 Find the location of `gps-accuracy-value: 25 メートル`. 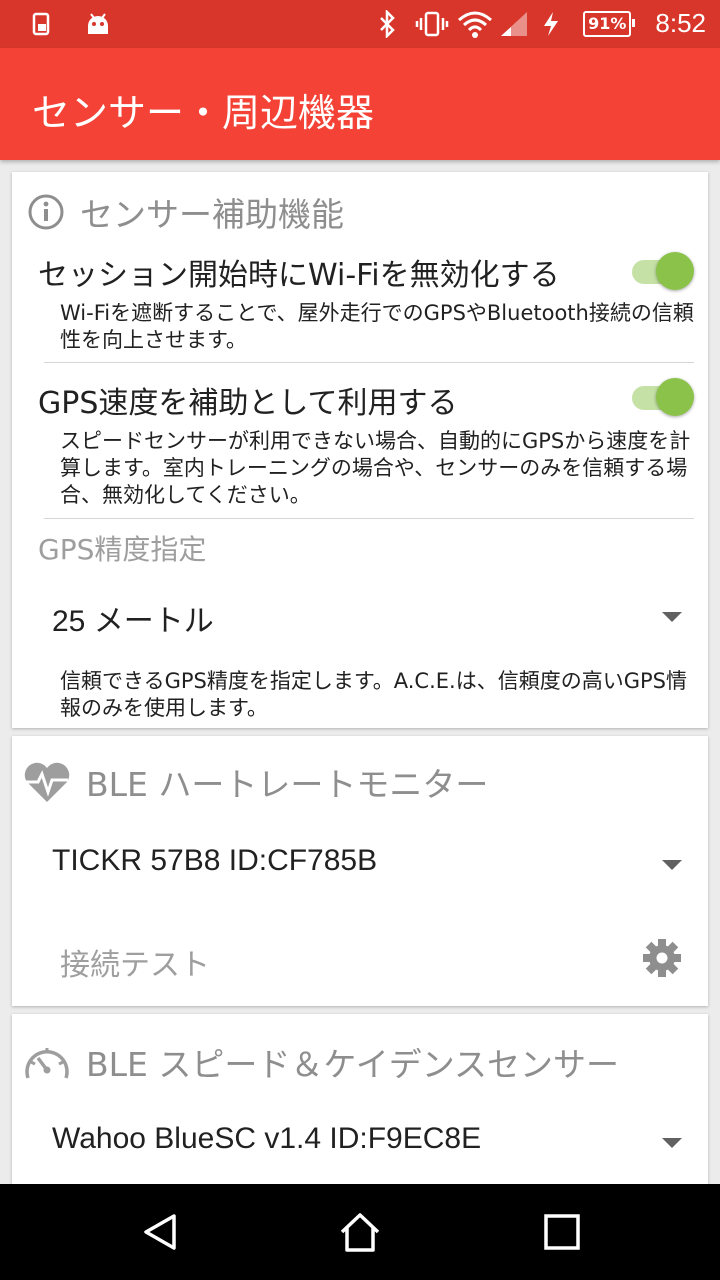

gps-accuracy-value: 25 メートル is located at coordinates (133, 621).